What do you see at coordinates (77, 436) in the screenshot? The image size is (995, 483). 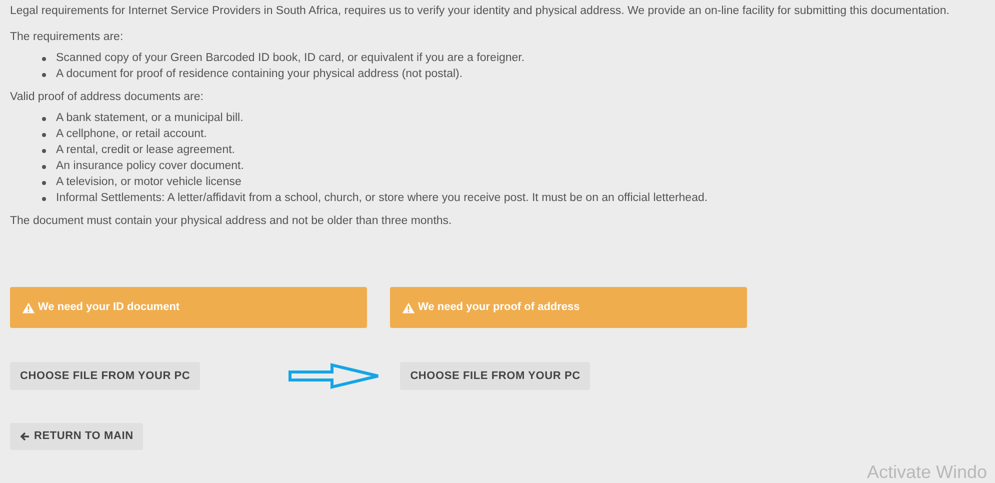 I see `return-button: RETURN TO MAIN` at bounding box center [77, 436].